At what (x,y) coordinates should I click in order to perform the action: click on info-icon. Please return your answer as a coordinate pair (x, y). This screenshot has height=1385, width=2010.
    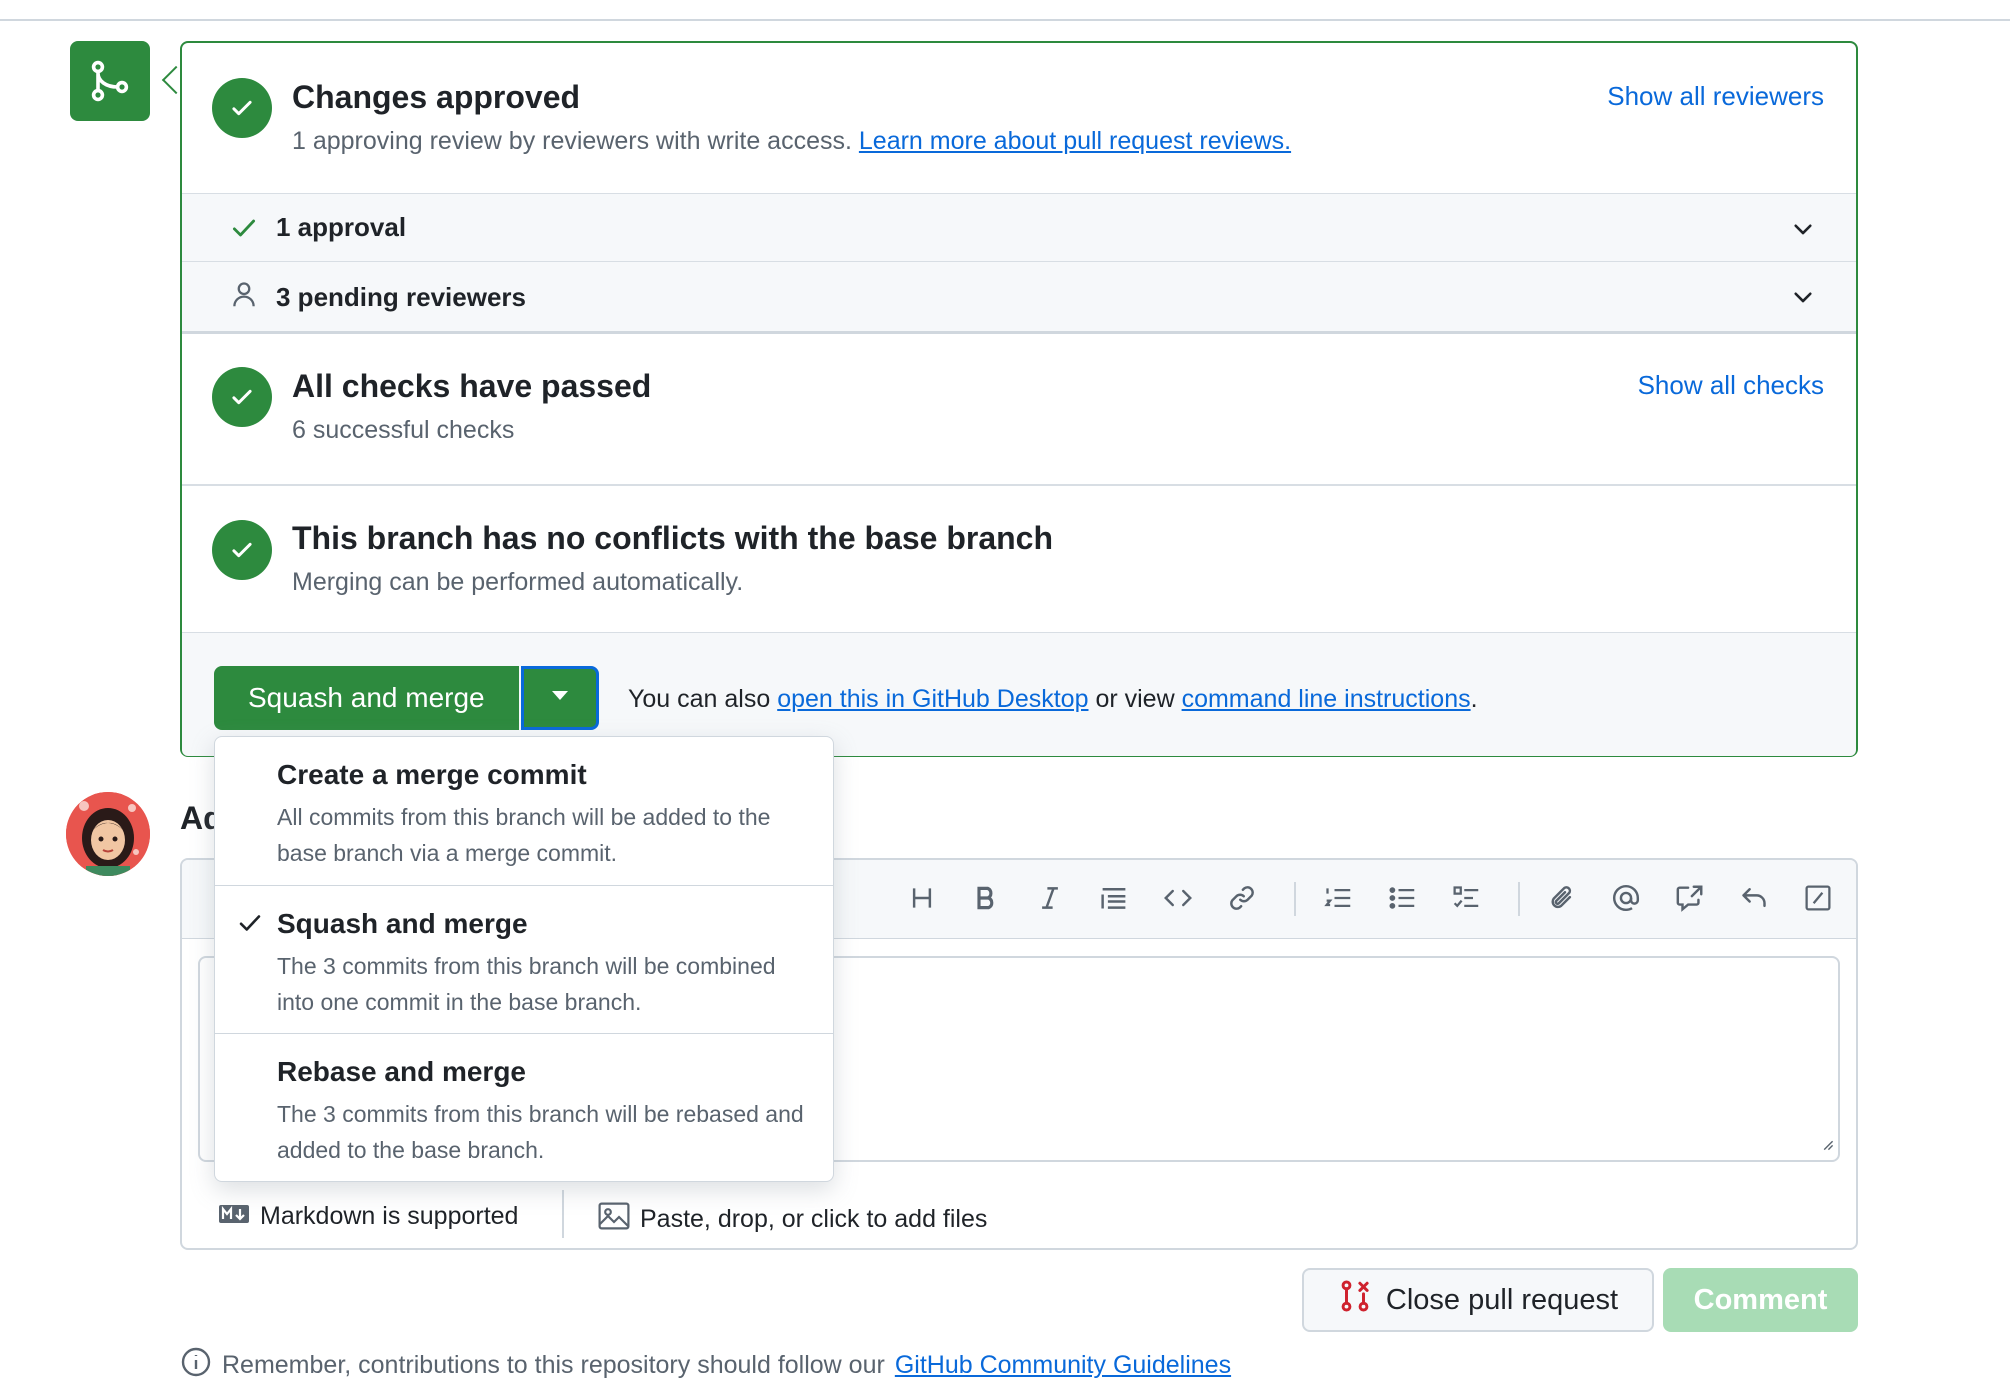
    Looking at the image, I should click on (196, 1365).